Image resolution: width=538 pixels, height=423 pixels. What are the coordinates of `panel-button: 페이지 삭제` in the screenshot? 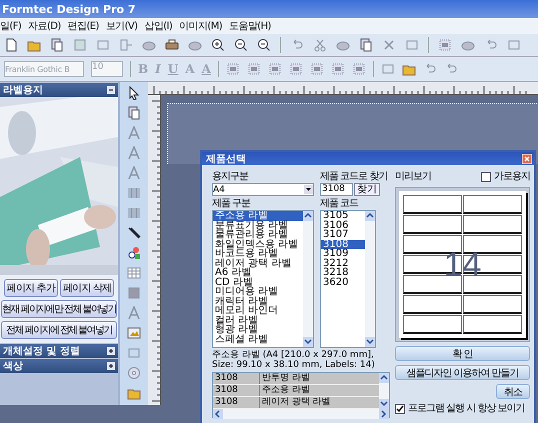 It's located at (87, 288).